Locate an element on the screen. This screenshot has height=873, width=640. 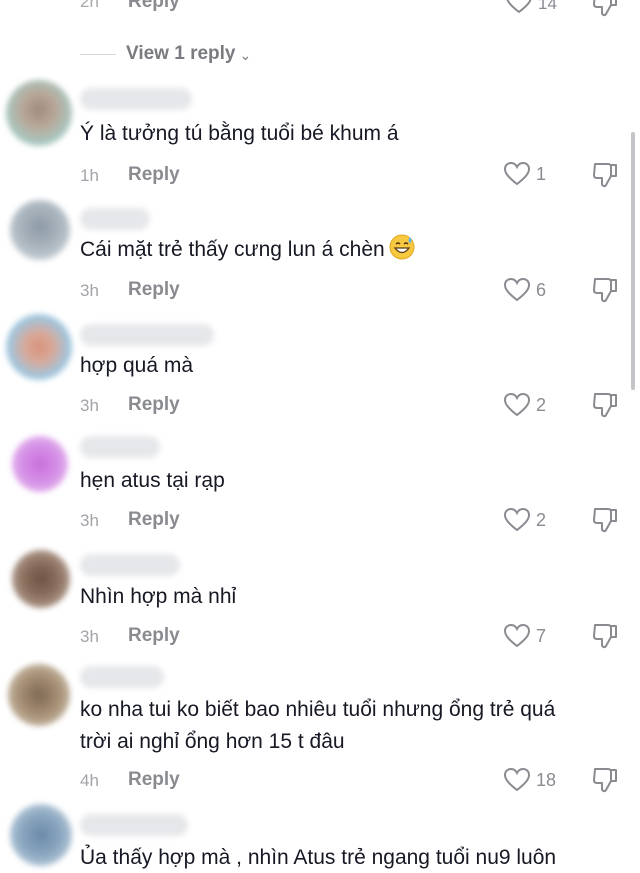
like-count: 18 is located at coordinates (546, 779).